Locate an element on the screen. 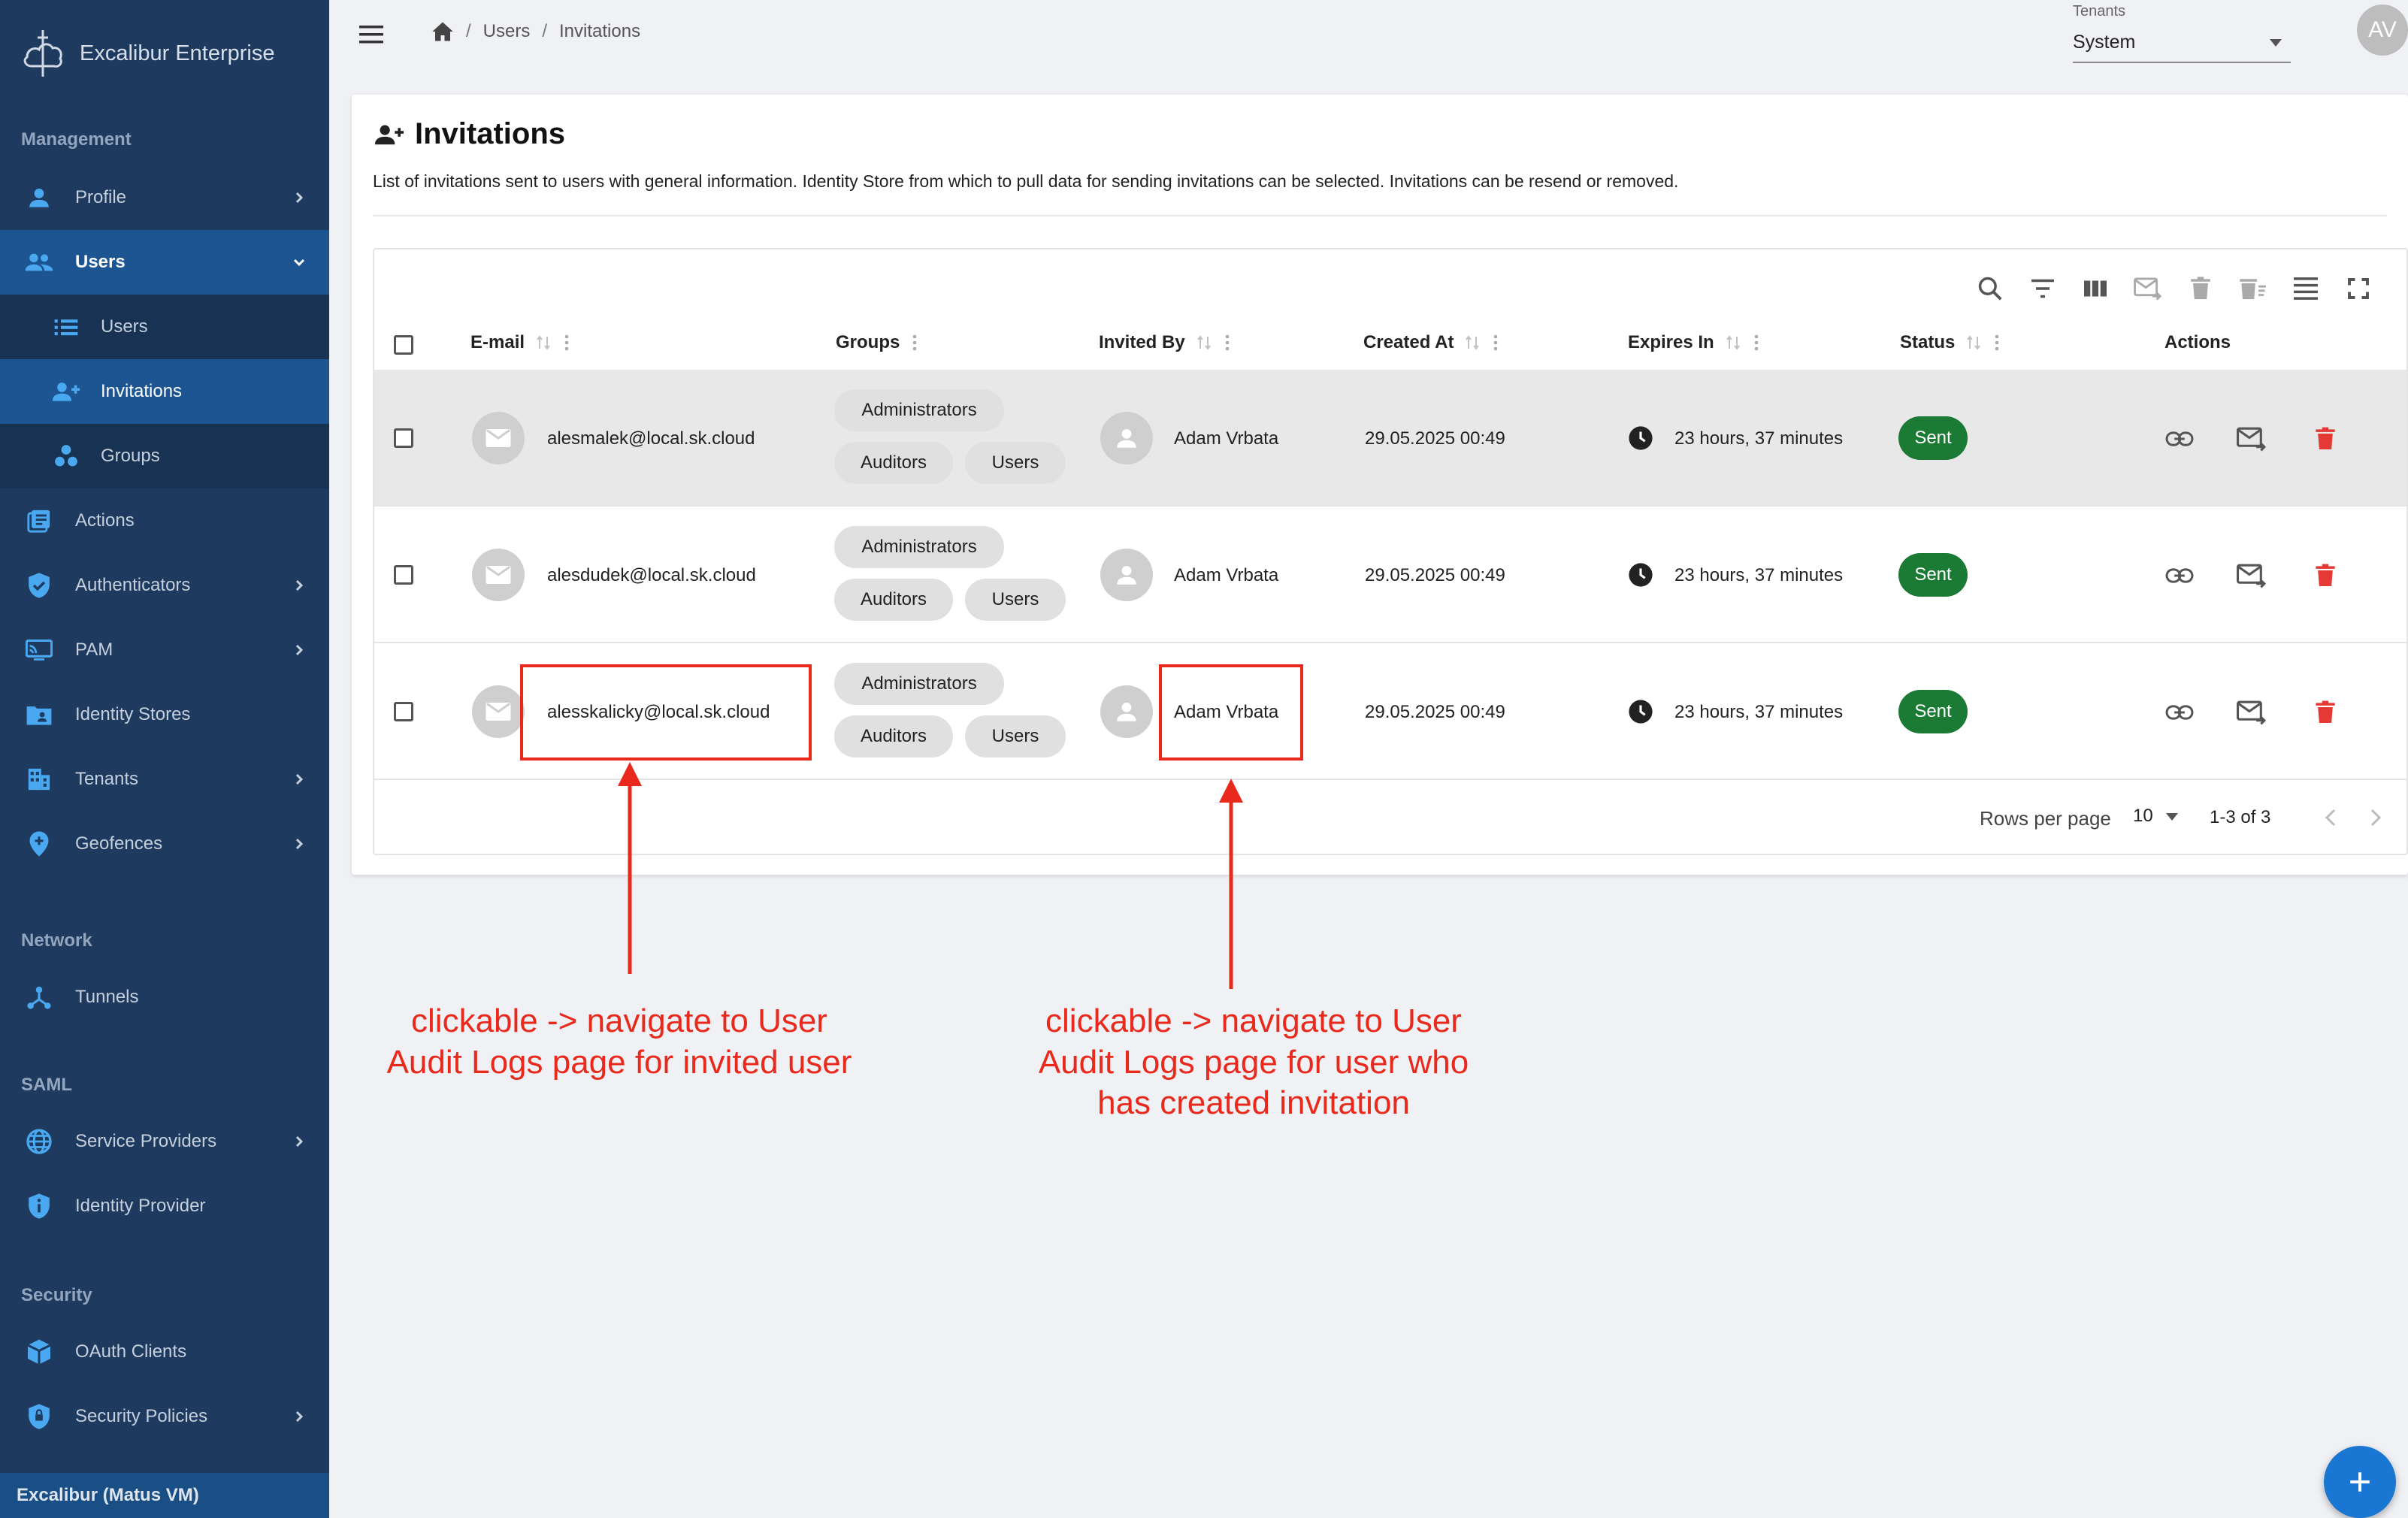  sidebar-item-actions: Actions is located at coordinates (164, 520).